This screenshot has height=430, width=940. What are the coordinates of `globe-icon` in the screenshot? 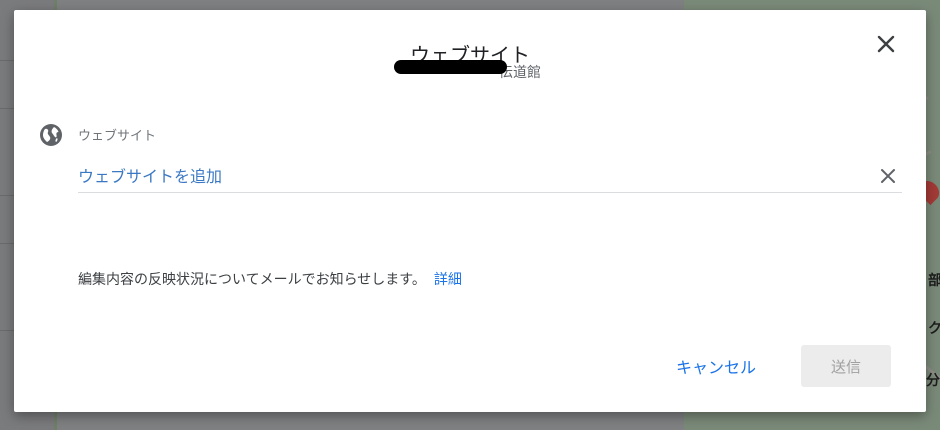 It's located at (51, 135).